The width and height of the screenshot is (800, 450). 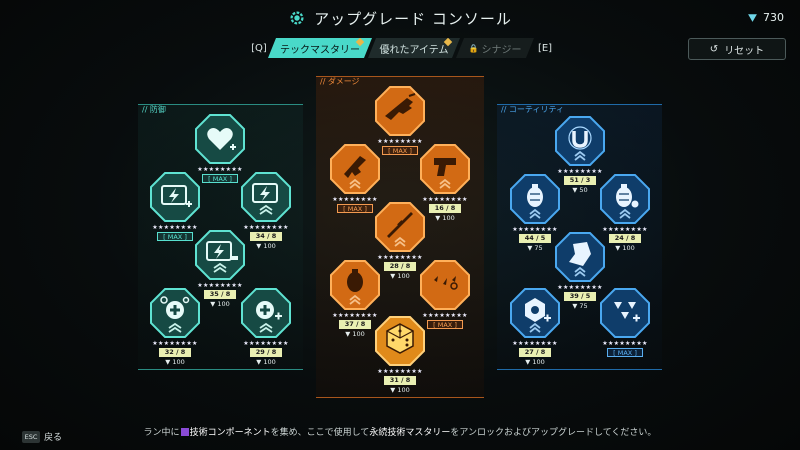 What do you see at coordinates (266, 352) in the screenshot?
I see `progress-badge: 29 / 8` at bounding box center [266, 352].